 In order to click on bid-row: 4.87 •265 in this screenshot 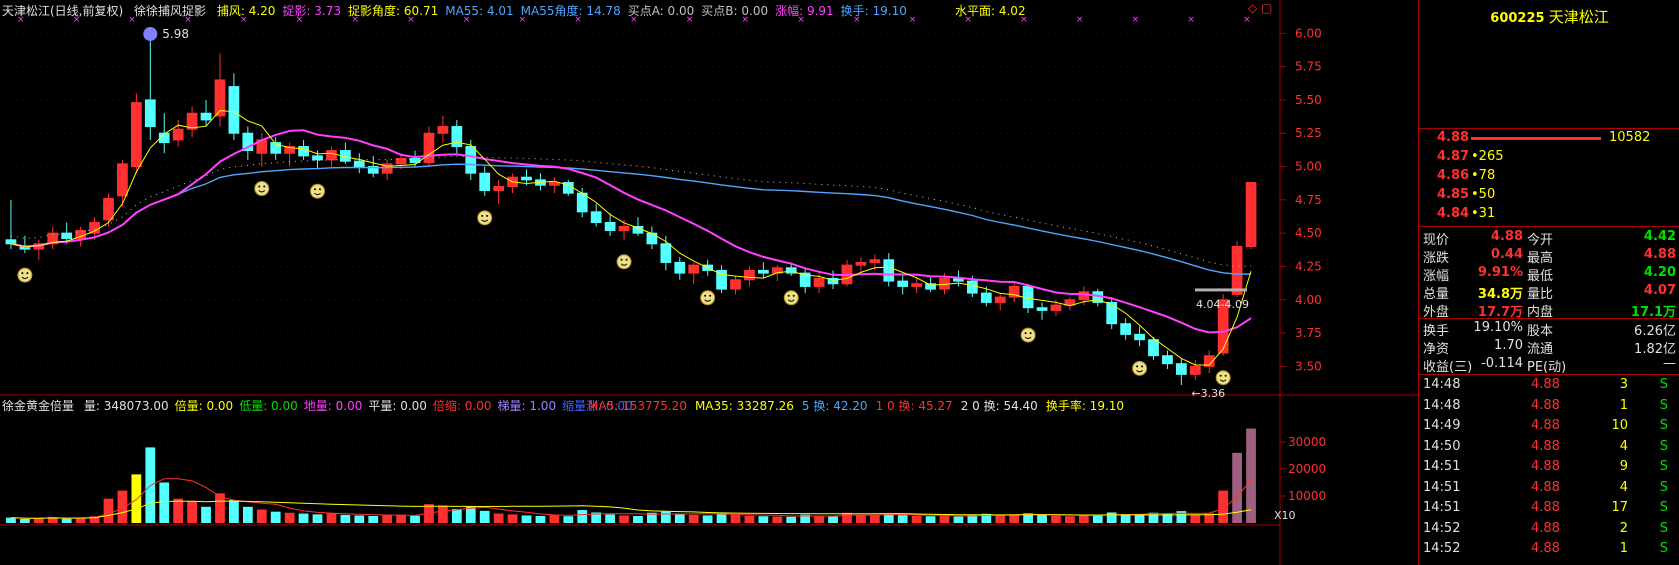, I will do `click(1549, 158)`.